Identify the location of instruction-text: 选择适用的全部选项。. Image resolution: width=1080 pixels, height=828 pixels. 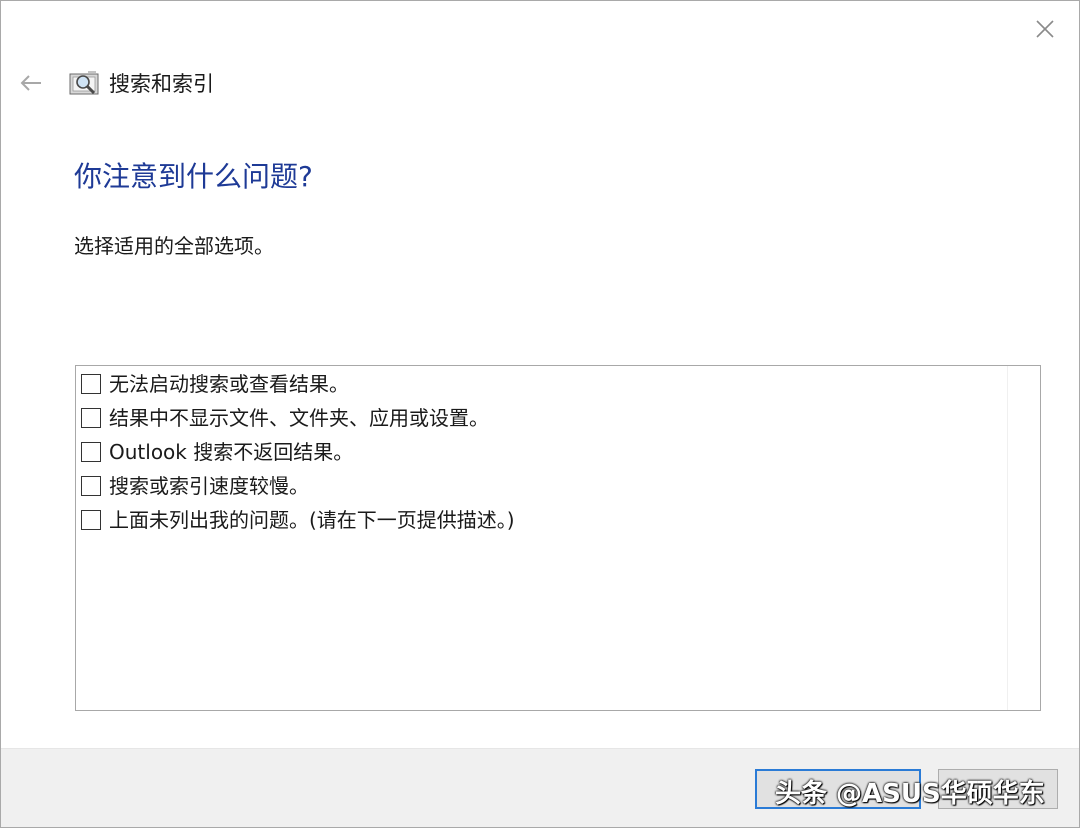
(174, 246).